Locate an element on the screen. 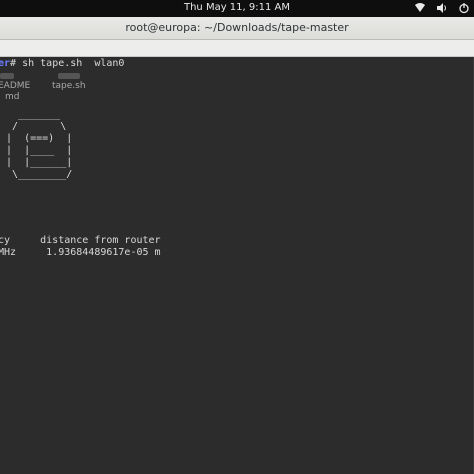  system-tray is located at coordinates (442, 8).